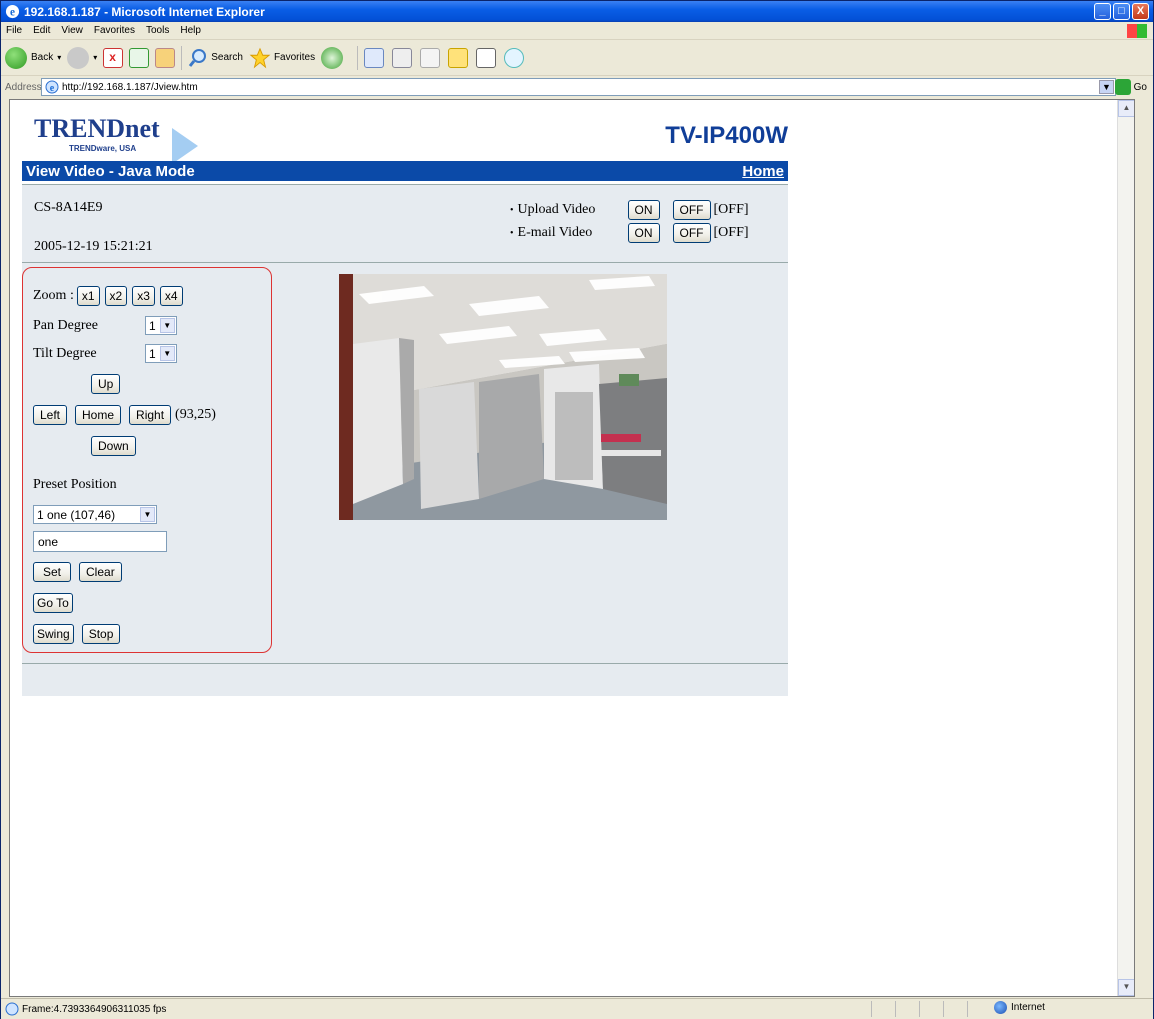  Describe the element at coordinates (14, 30) in the screenshot. I see `menu-file: File` at that location.